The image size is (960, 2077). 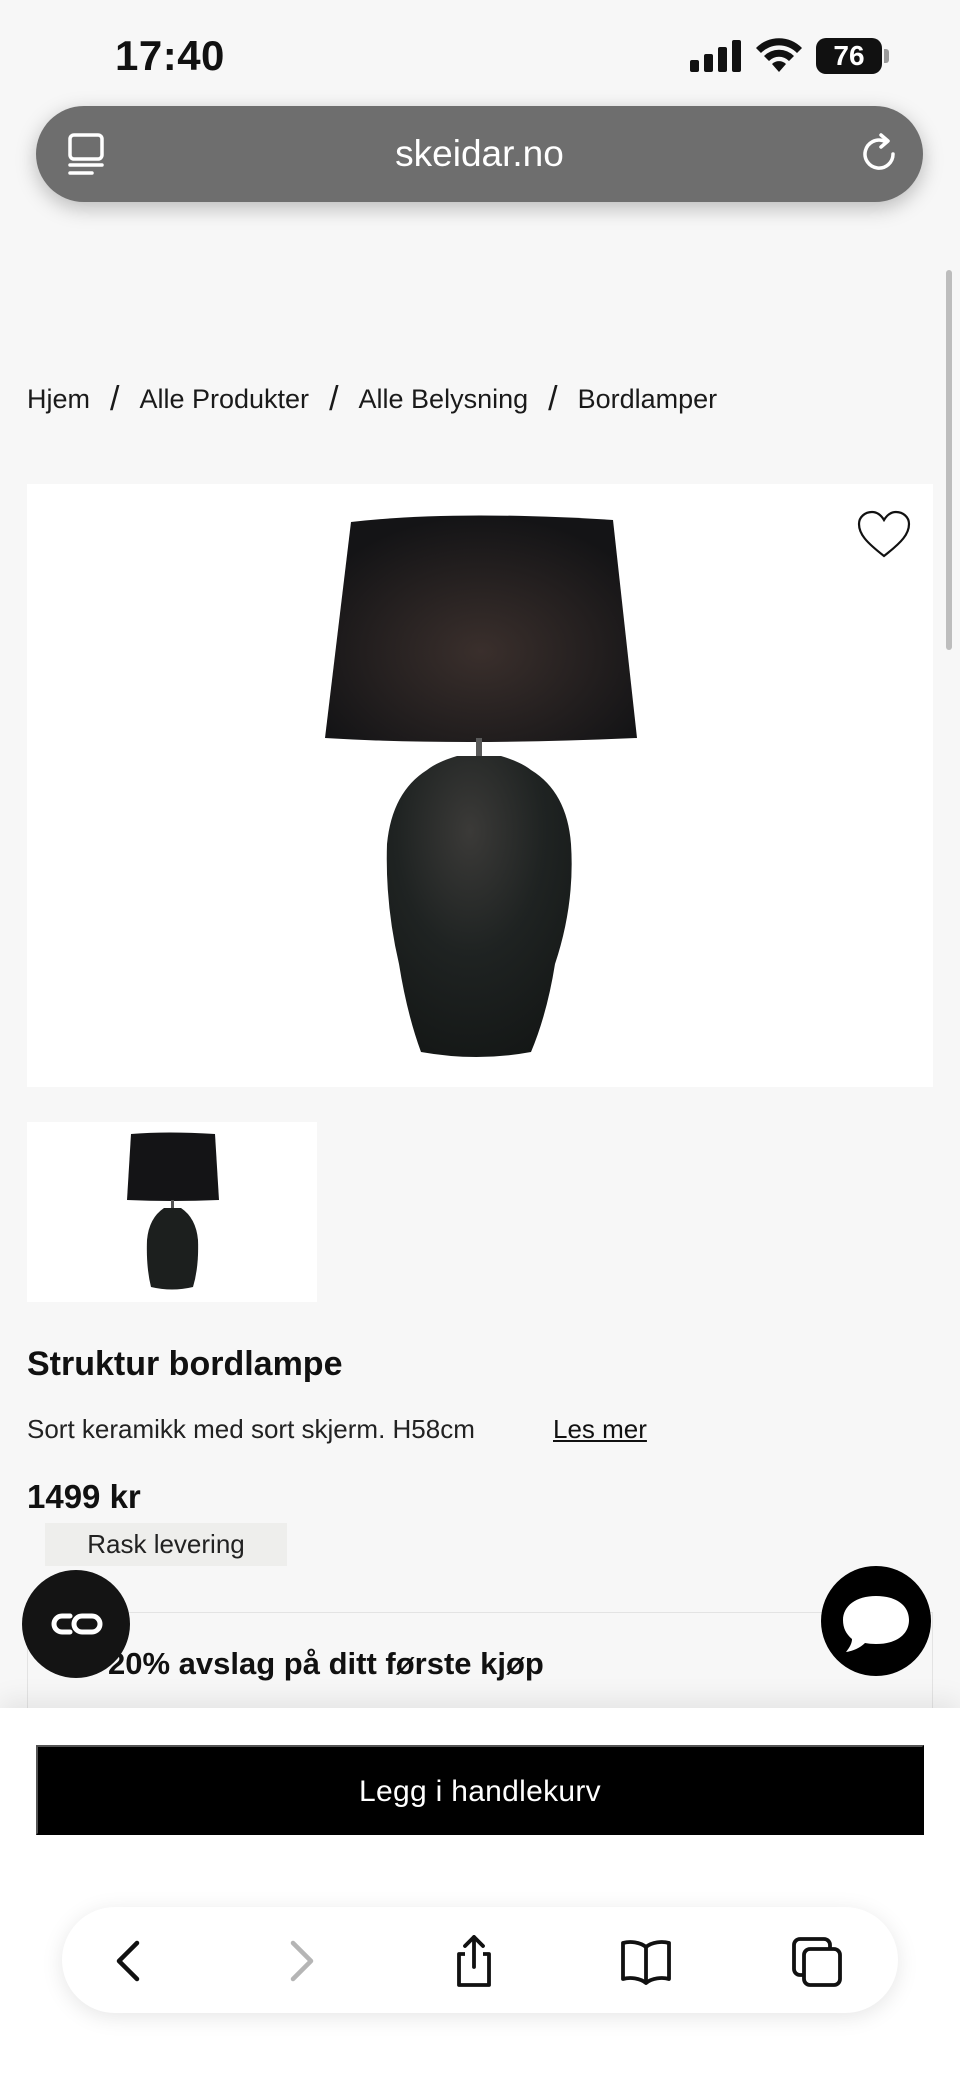 I want to click on product-thumbnail, so click(x=172, y=1212).